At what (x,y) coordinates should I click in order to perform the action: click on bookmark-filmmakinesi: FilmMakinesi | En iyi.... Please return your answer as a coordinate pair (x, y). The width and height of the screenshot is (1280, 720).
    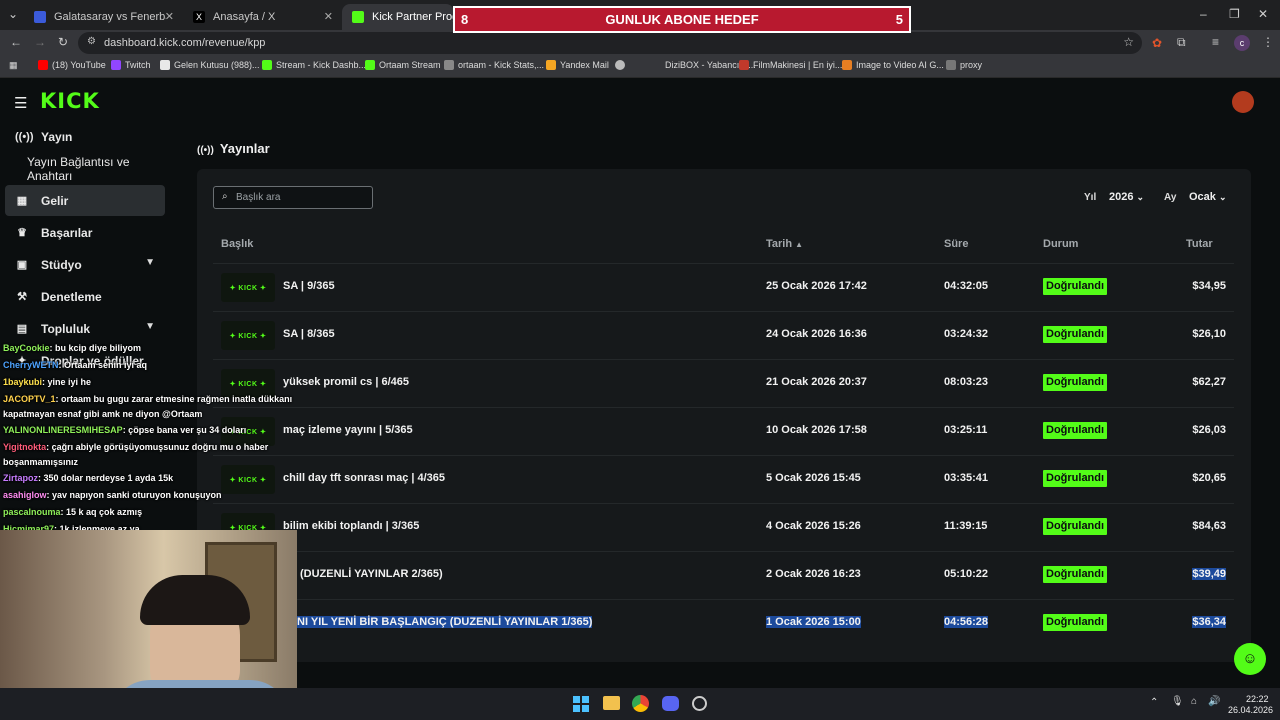
    Looking at the image, I should click on (790, 65).